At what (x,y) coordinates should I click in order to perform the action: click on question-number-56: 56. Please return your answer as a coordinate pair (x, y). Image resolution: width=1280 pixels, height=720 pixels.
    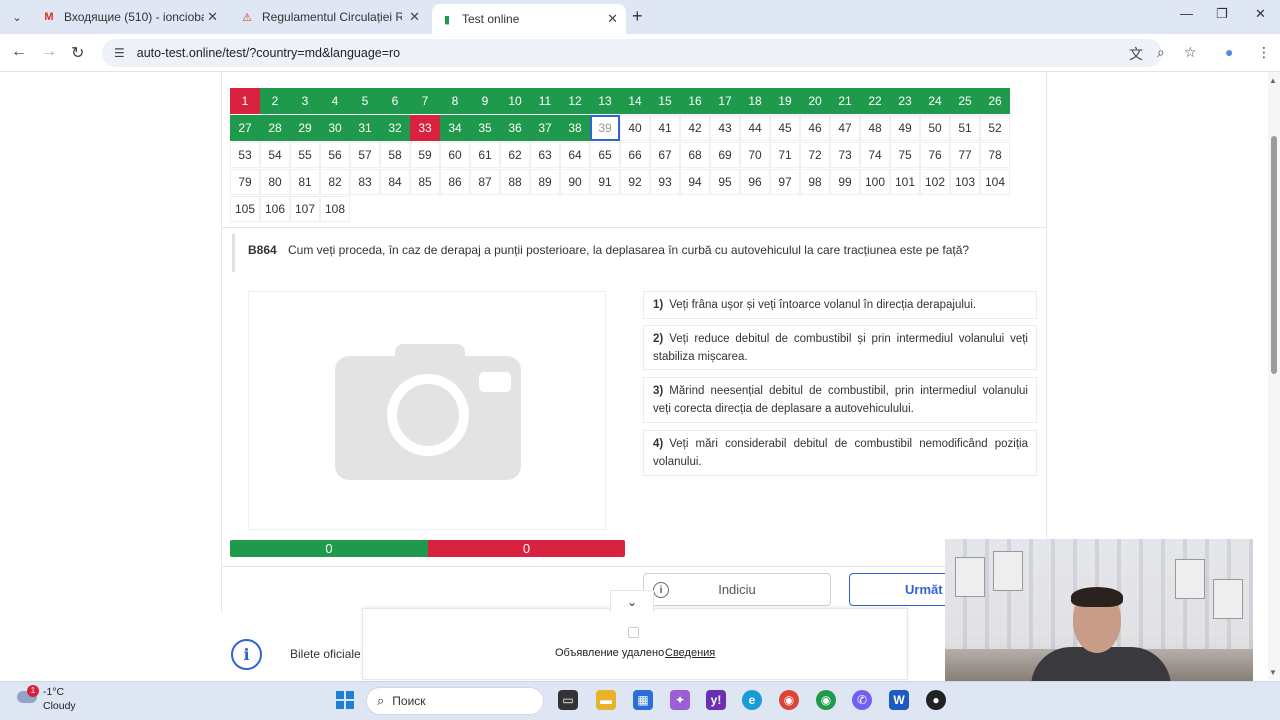
    Looking at the image, I should click on (335, 155).